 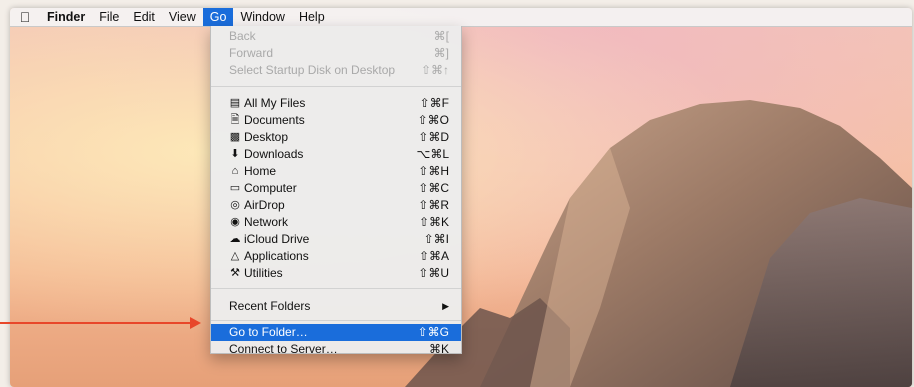 What do you see at coordinates (336, 188) in the screenshot?
I see `menu-item-computer: ▭ Computer ⇧⌘C` at bounding box center [336, 188].